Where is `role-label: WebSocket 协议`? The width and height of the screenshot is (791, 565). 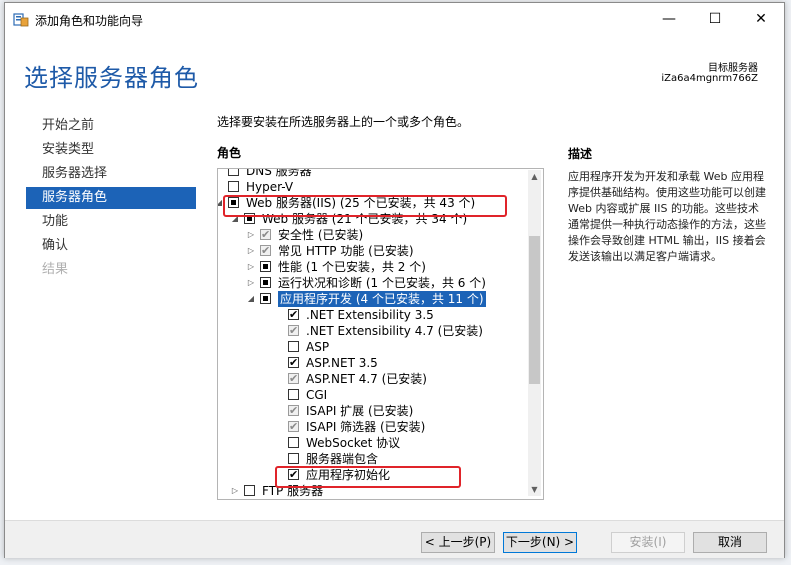 role-label: WebSocket 协议 is located at coordinates (353, 443).